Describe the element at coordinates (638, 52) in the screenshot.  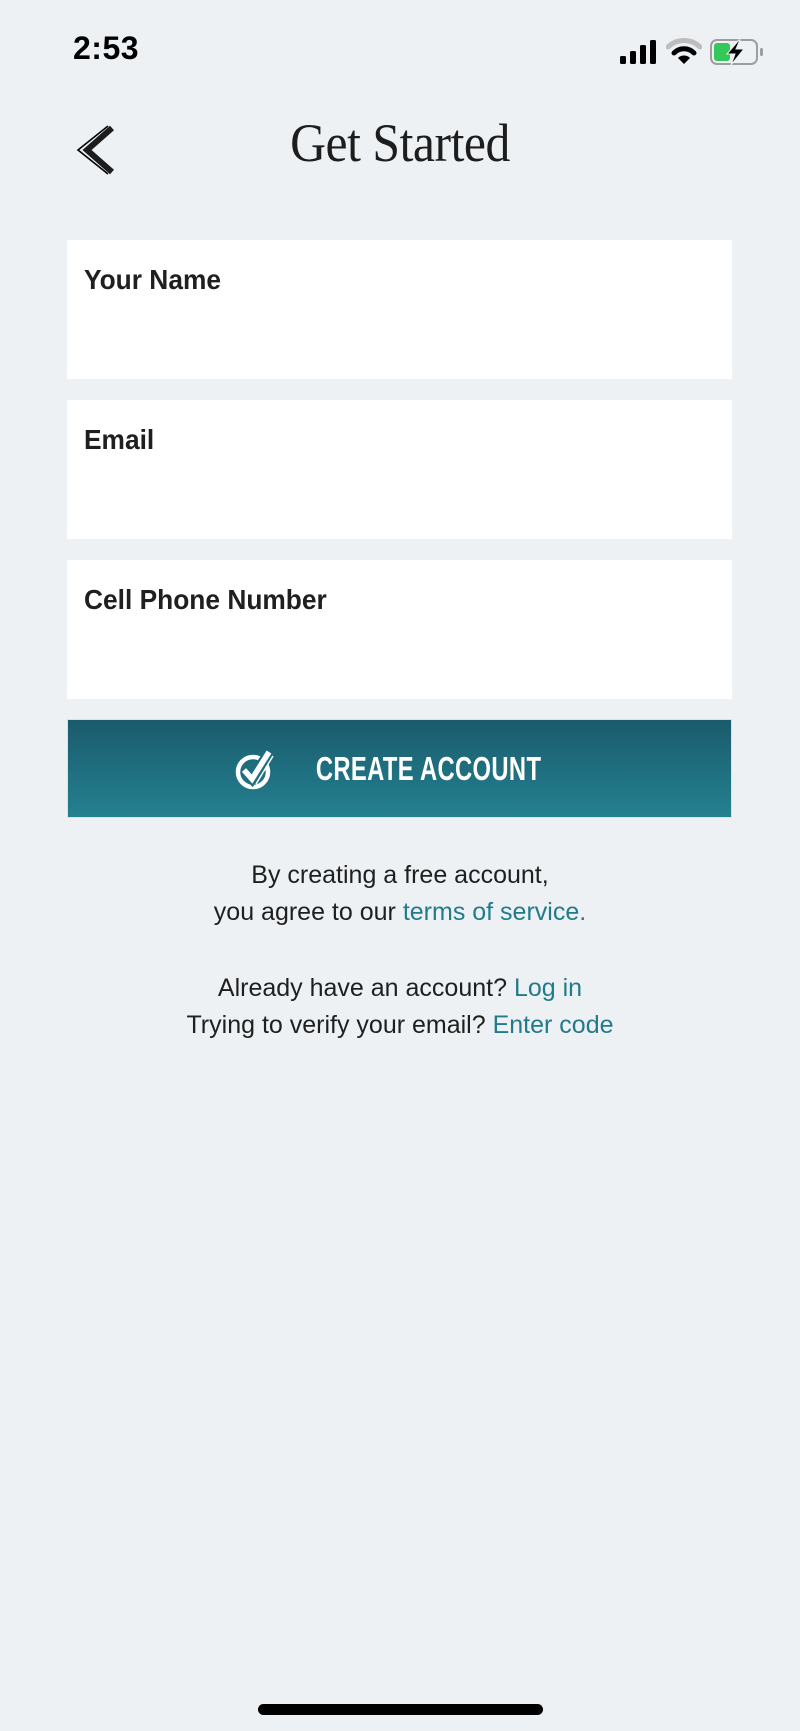
I see `signal-icon` at that location.